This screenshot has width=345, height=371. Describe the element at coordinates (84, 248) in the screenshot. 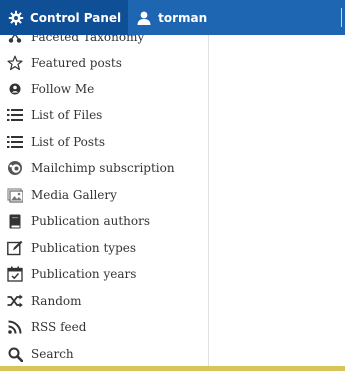

I see `menu-item-label: Publication types` at that location.